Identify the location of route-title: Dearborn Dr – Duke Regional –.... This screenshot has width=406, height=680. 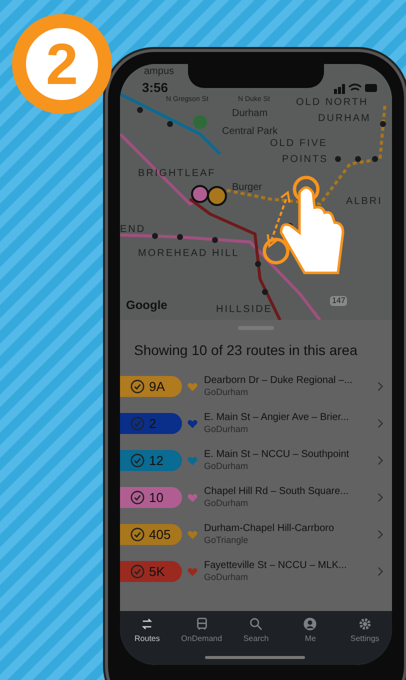
(279, 381).